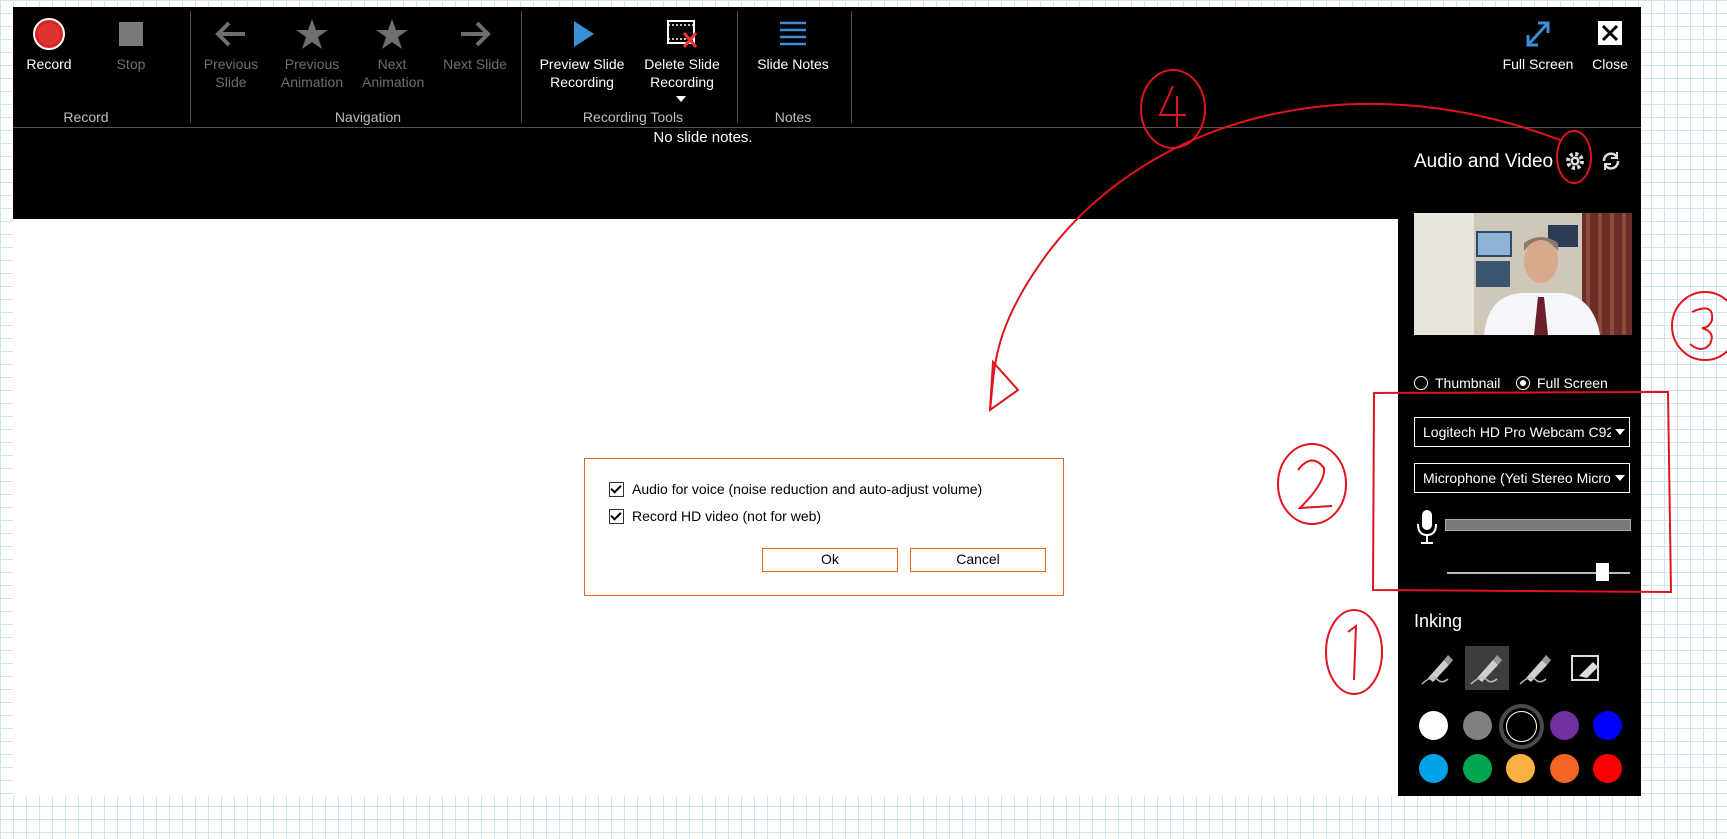  Describe the element at coordinates (1575, 161) in the screenshot. I see `gear-icon` at that location.